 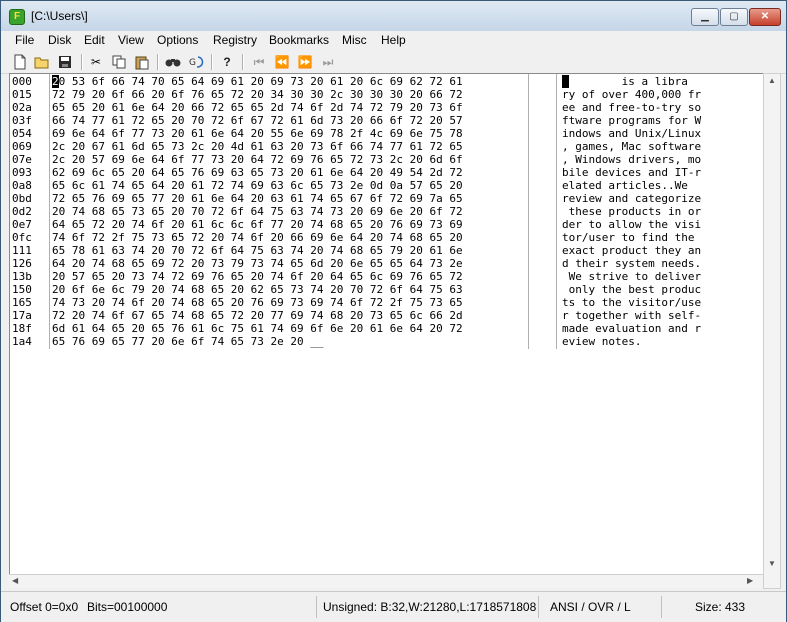 I want to click on menu-registry: Registry, so click(x=235, y=40).